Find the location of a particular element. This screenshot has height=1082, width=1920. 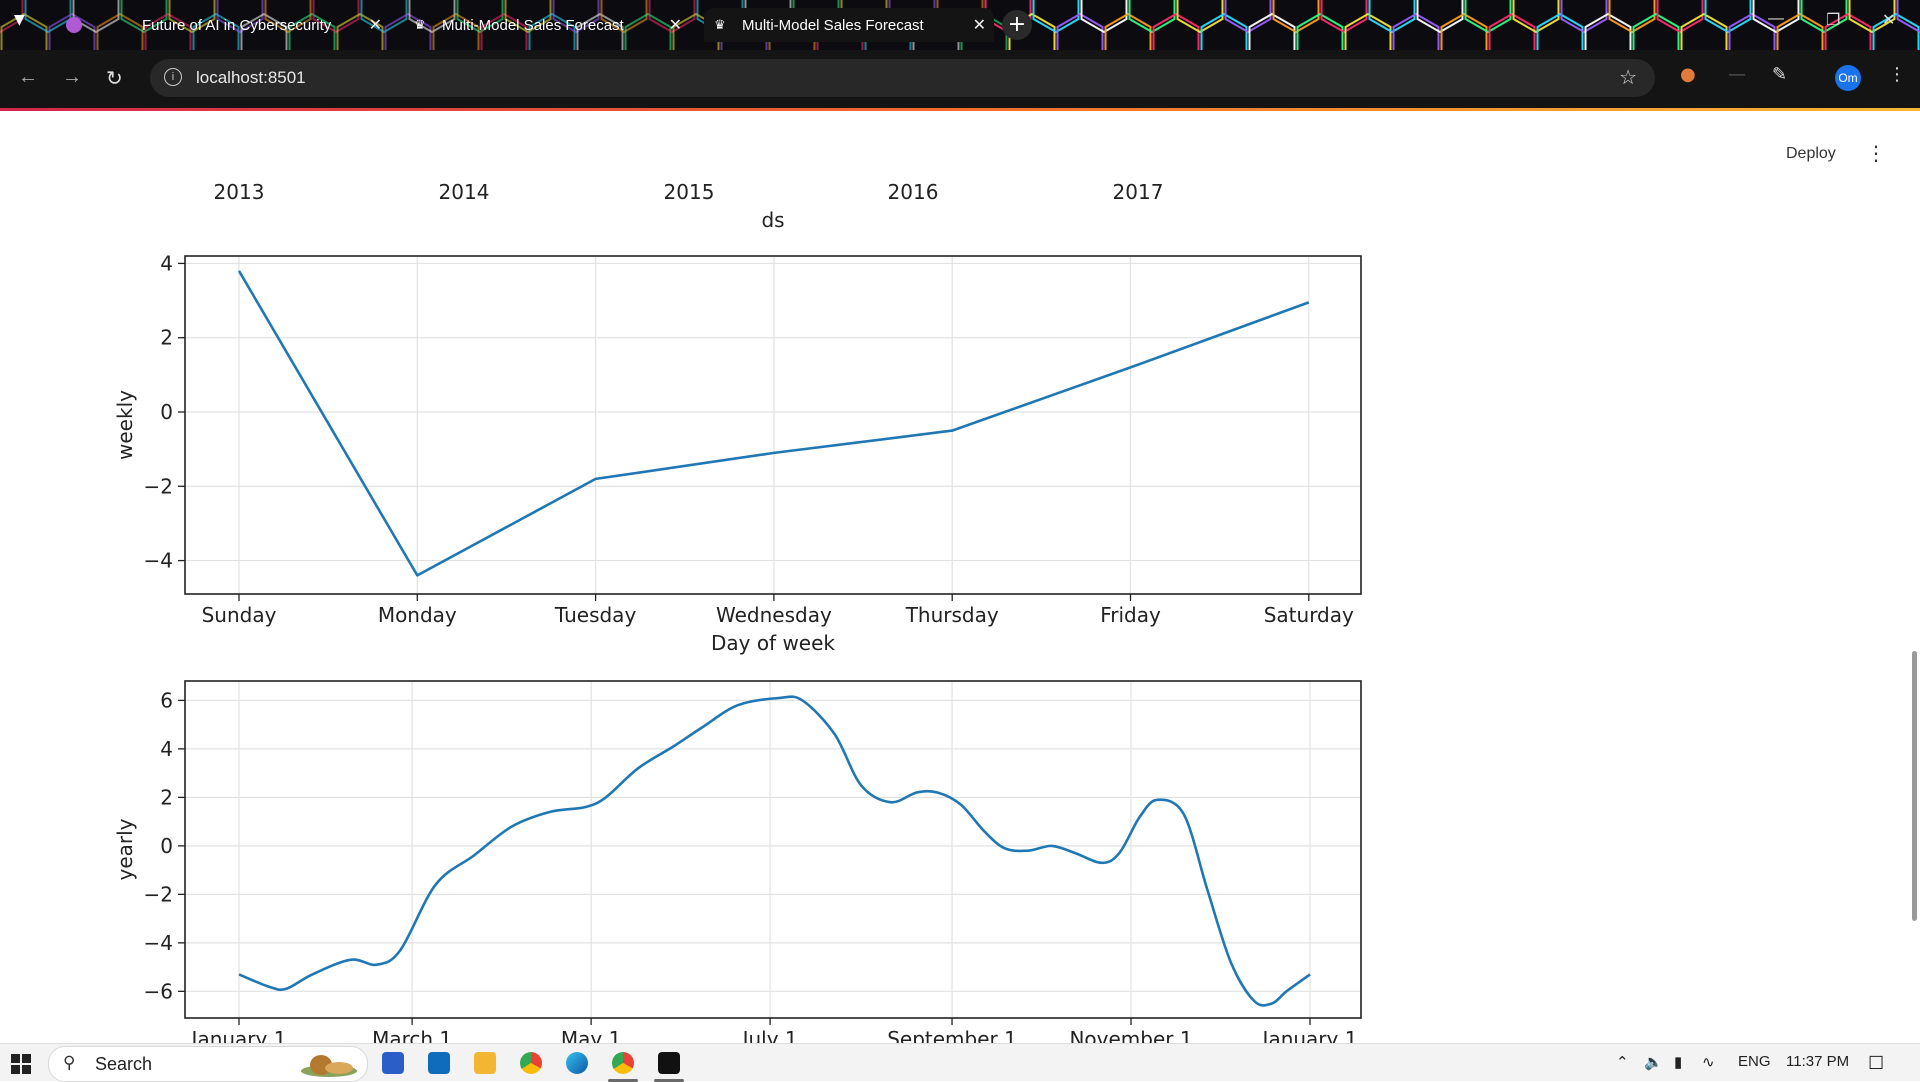

yearly-x-tick-label: January 1 is located at coordinates (238, 1035).